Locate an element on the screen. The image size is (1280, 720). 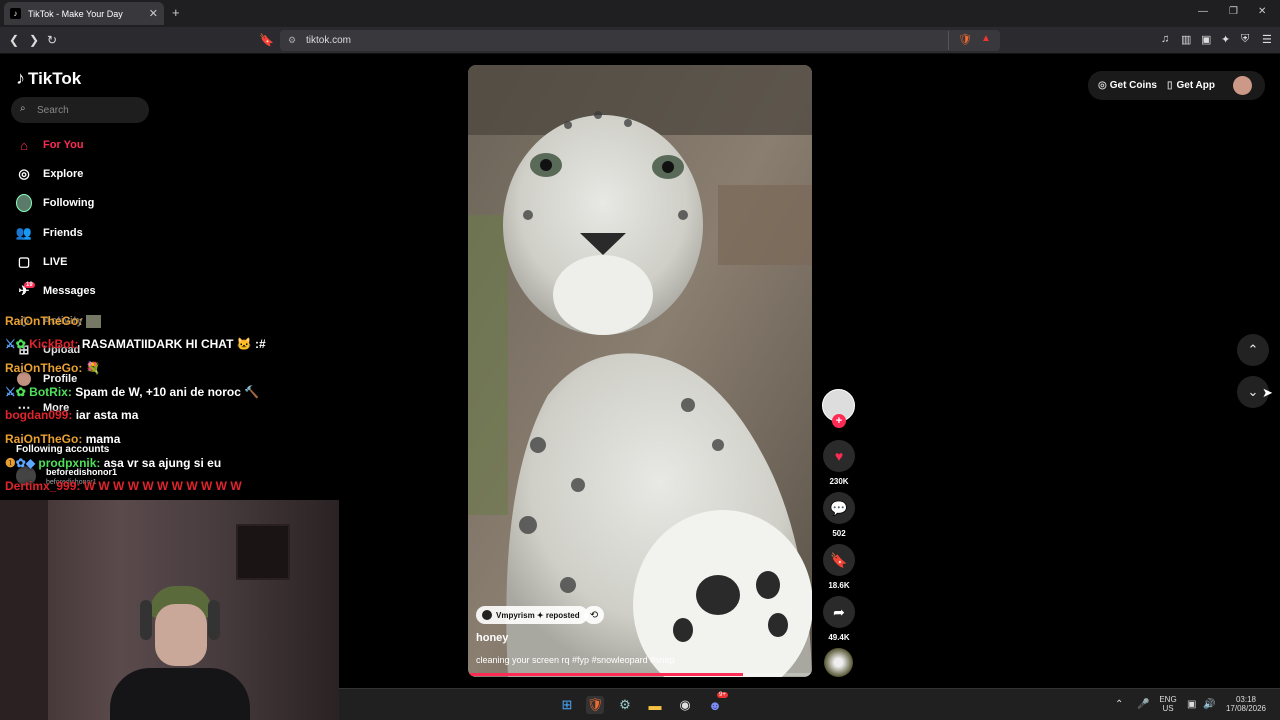
repost-icon: ⟲ is located at coordinates (594, 615).